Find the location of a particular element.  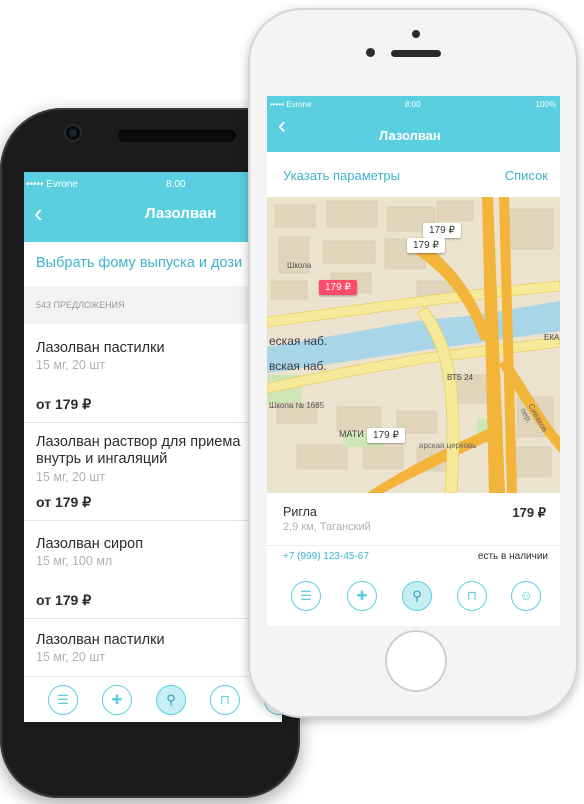

pharmacy-price: 179 ₽ is located at coordinates (529, 512).